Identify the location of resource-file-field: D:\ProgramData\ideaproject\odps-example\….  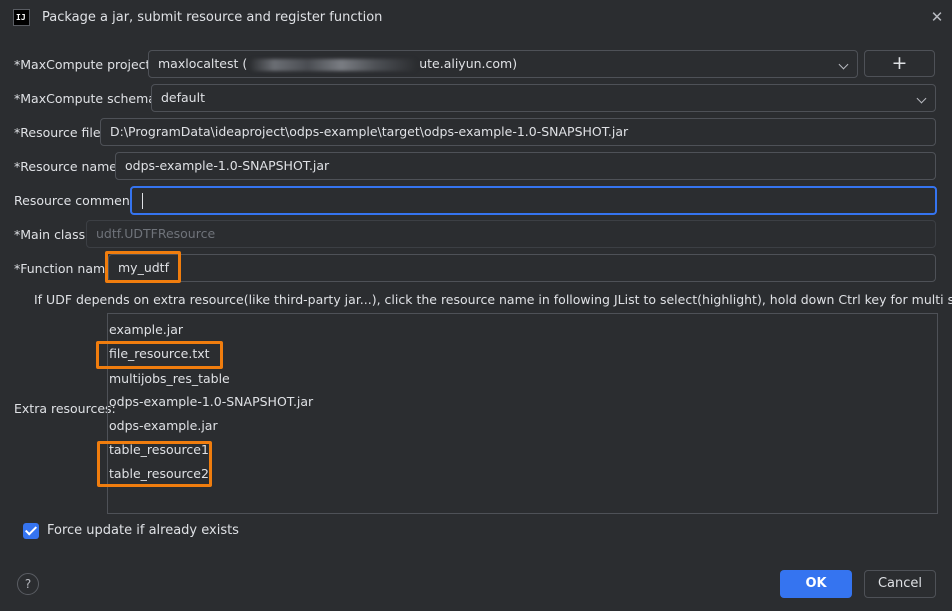
(518, 132).